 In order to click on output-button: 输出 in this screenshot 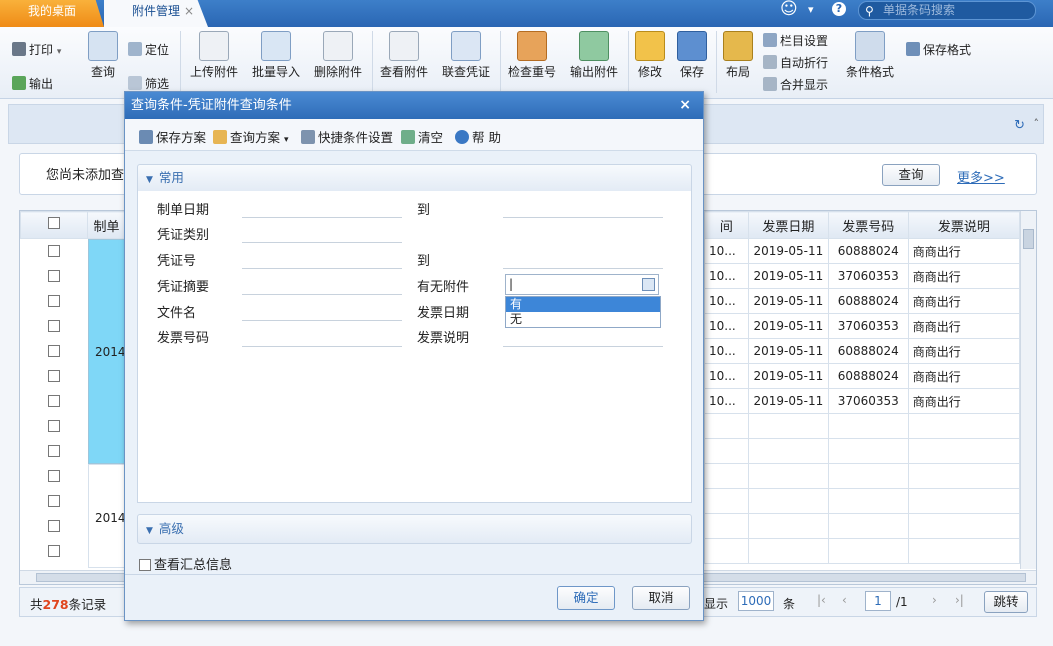, I will do `click(32, 83)`.